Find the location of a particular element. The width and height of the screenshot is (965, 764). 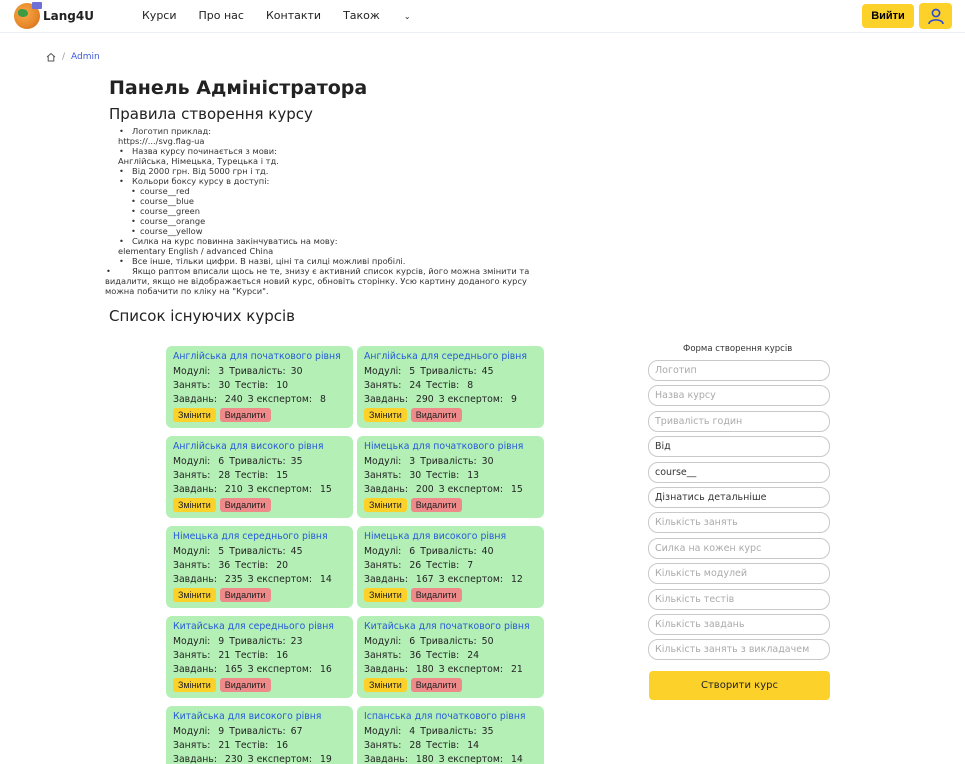

create-course-button: Створити курс is located at coordinates (739, 685).